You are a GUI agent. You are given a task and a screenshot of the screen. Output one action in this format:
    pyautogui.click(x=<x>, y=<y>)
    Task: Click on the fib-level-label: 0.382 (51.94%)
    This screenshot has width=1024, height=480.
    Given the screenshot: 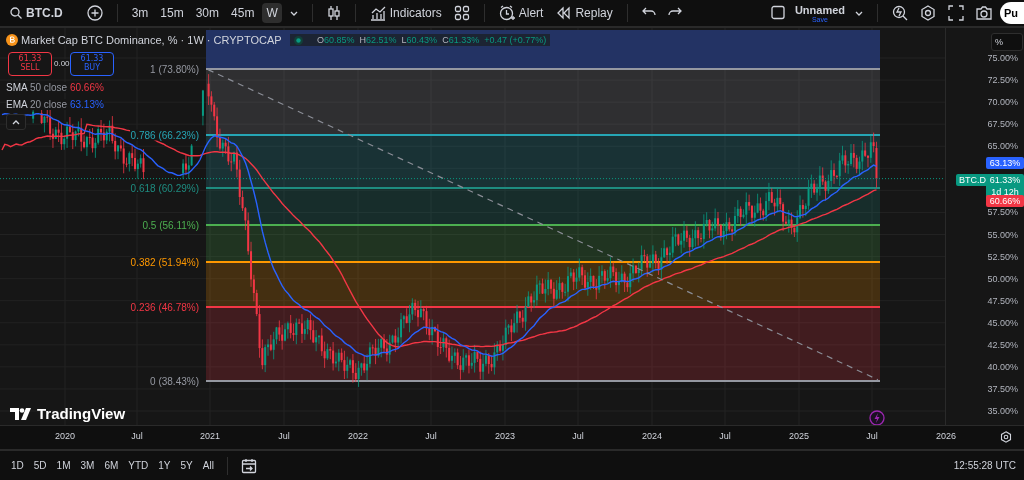 What is the action you would take?
    pyautogui.click(x=164, y=261)
    